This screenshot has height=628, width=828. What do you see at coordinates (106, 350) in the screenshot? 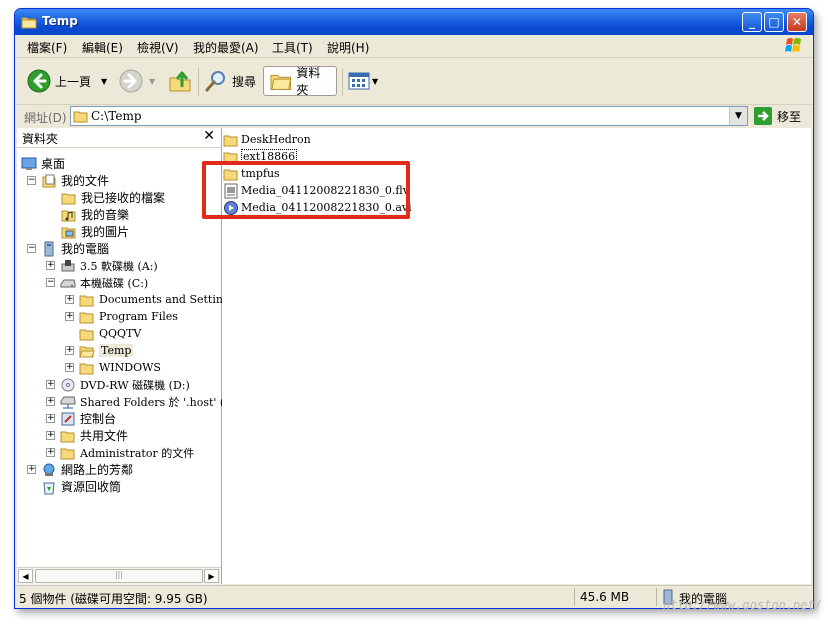
I see `tree-item-temp: Temp` at bounding box center [106, 350].